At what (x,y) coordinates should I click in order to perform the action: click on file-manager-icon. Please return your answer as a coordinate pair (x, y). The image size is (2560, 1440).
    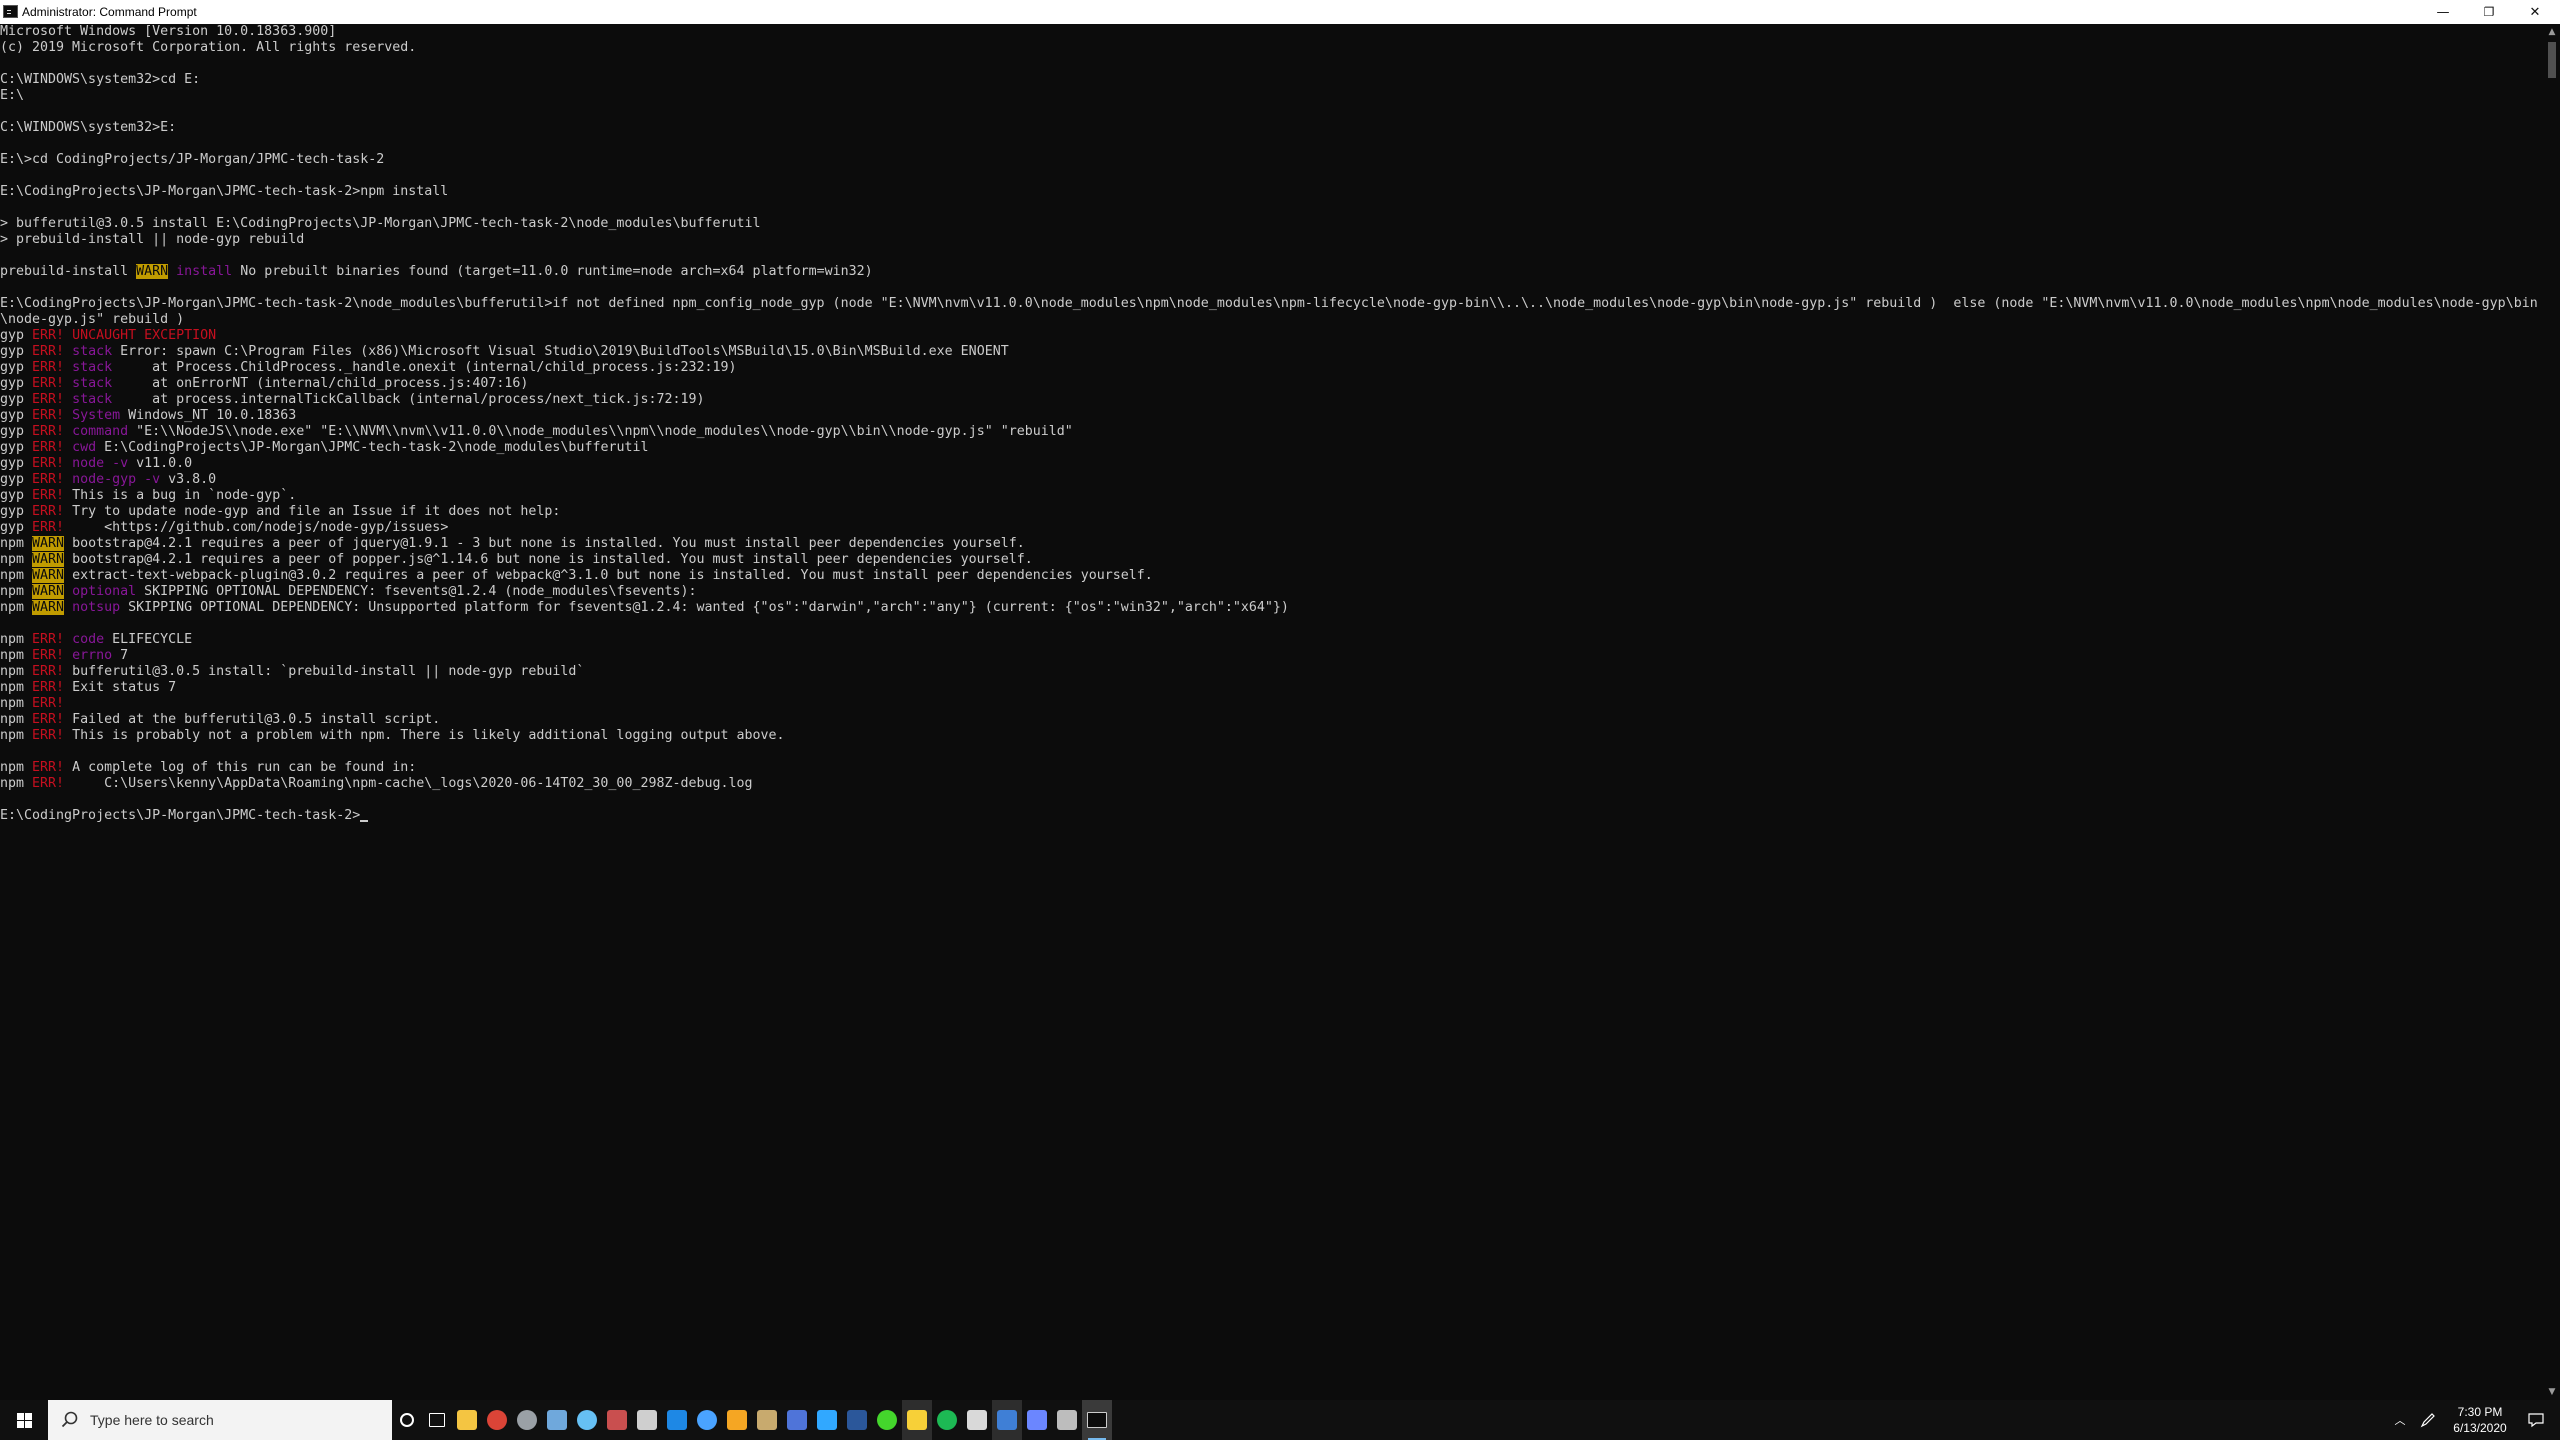
    Looking at the image, I should click on (977, 1420).